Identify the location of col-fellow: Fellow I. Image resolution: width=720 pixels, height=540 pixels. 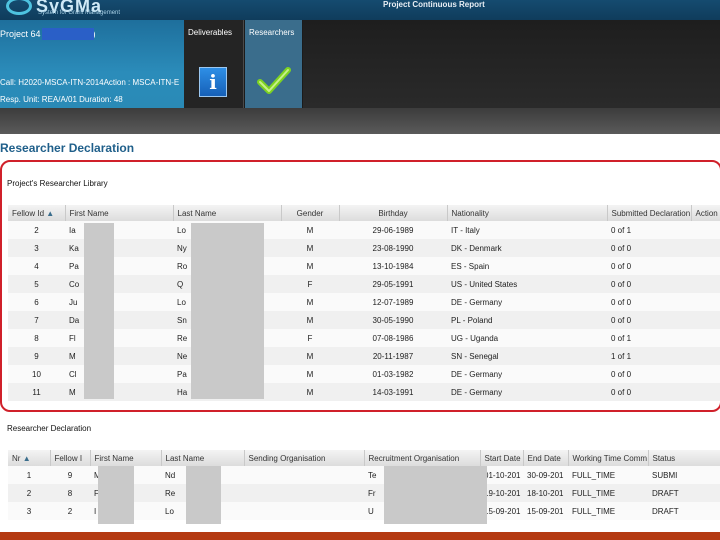
(70, 458).